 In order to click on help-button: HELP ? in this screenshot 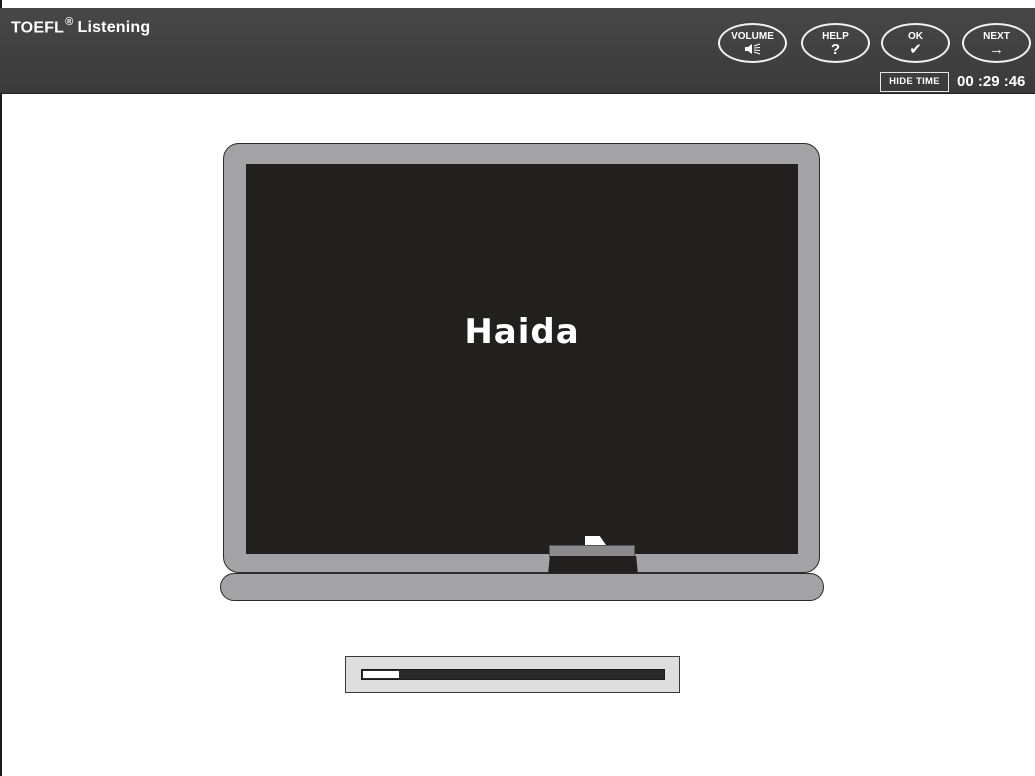, I will do `click(835, 43)`.